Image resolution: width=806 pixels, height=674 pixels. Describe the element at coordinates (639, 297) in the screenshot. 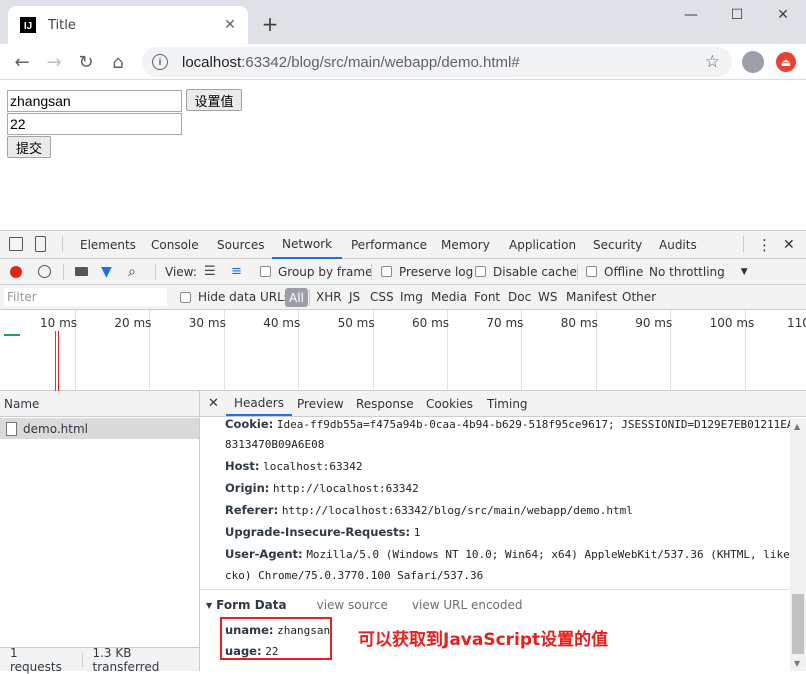

I see `filter-type-other: Other` at that location.